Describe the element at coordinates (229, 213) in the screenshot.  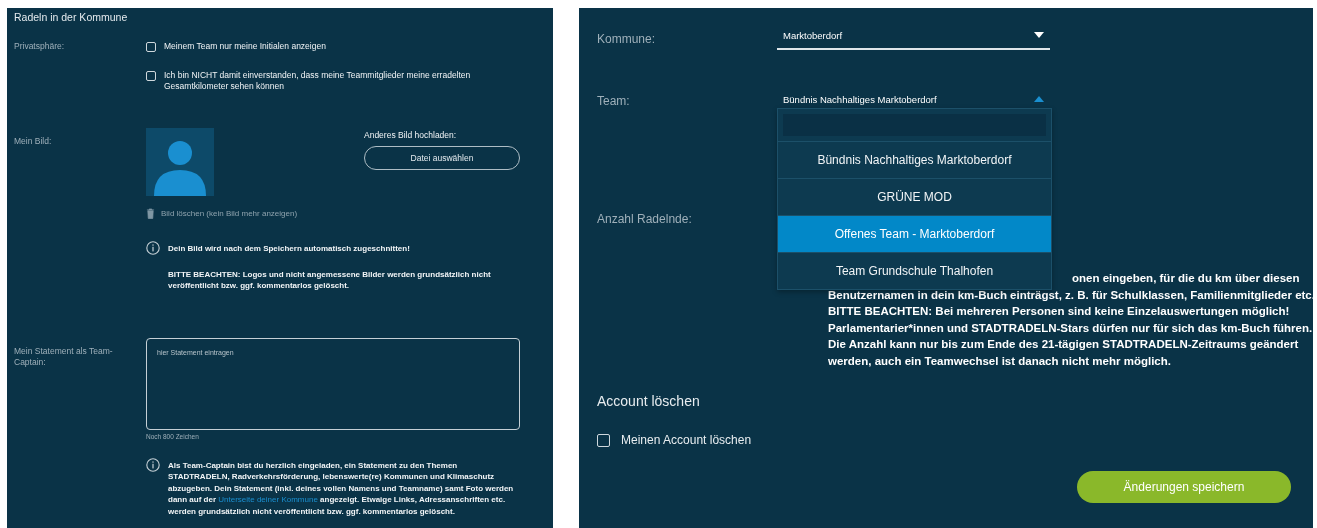
I see `delete-picture-link: Bild löschen (kein Bild mehr anzeigen)` at that location.